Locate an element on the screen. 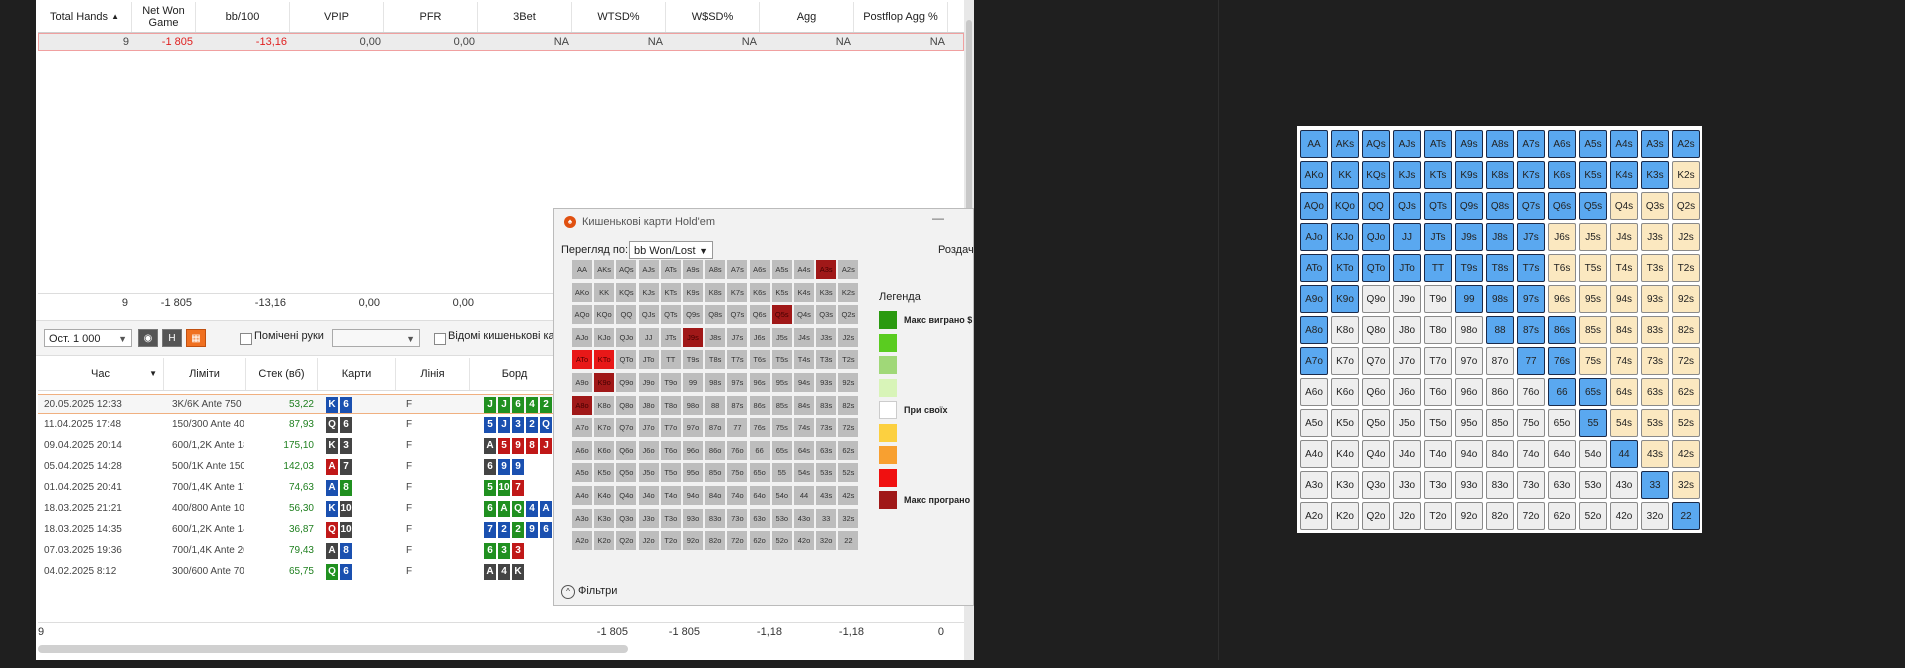 Image resolution: width=1905 pixels, height=668 pixels. pocket-cell: QJs is located at coordinates (648, 315).